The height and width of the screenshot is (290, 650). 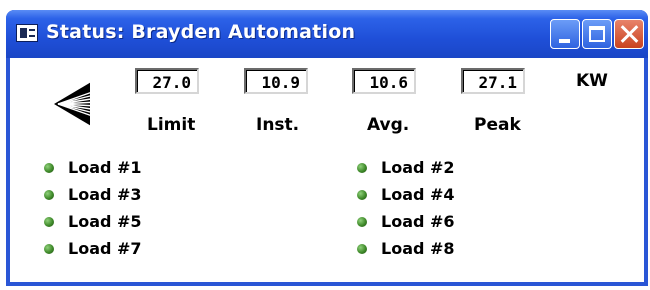 I want to click on limit-value: 27.0, so click(x=171, y=82).